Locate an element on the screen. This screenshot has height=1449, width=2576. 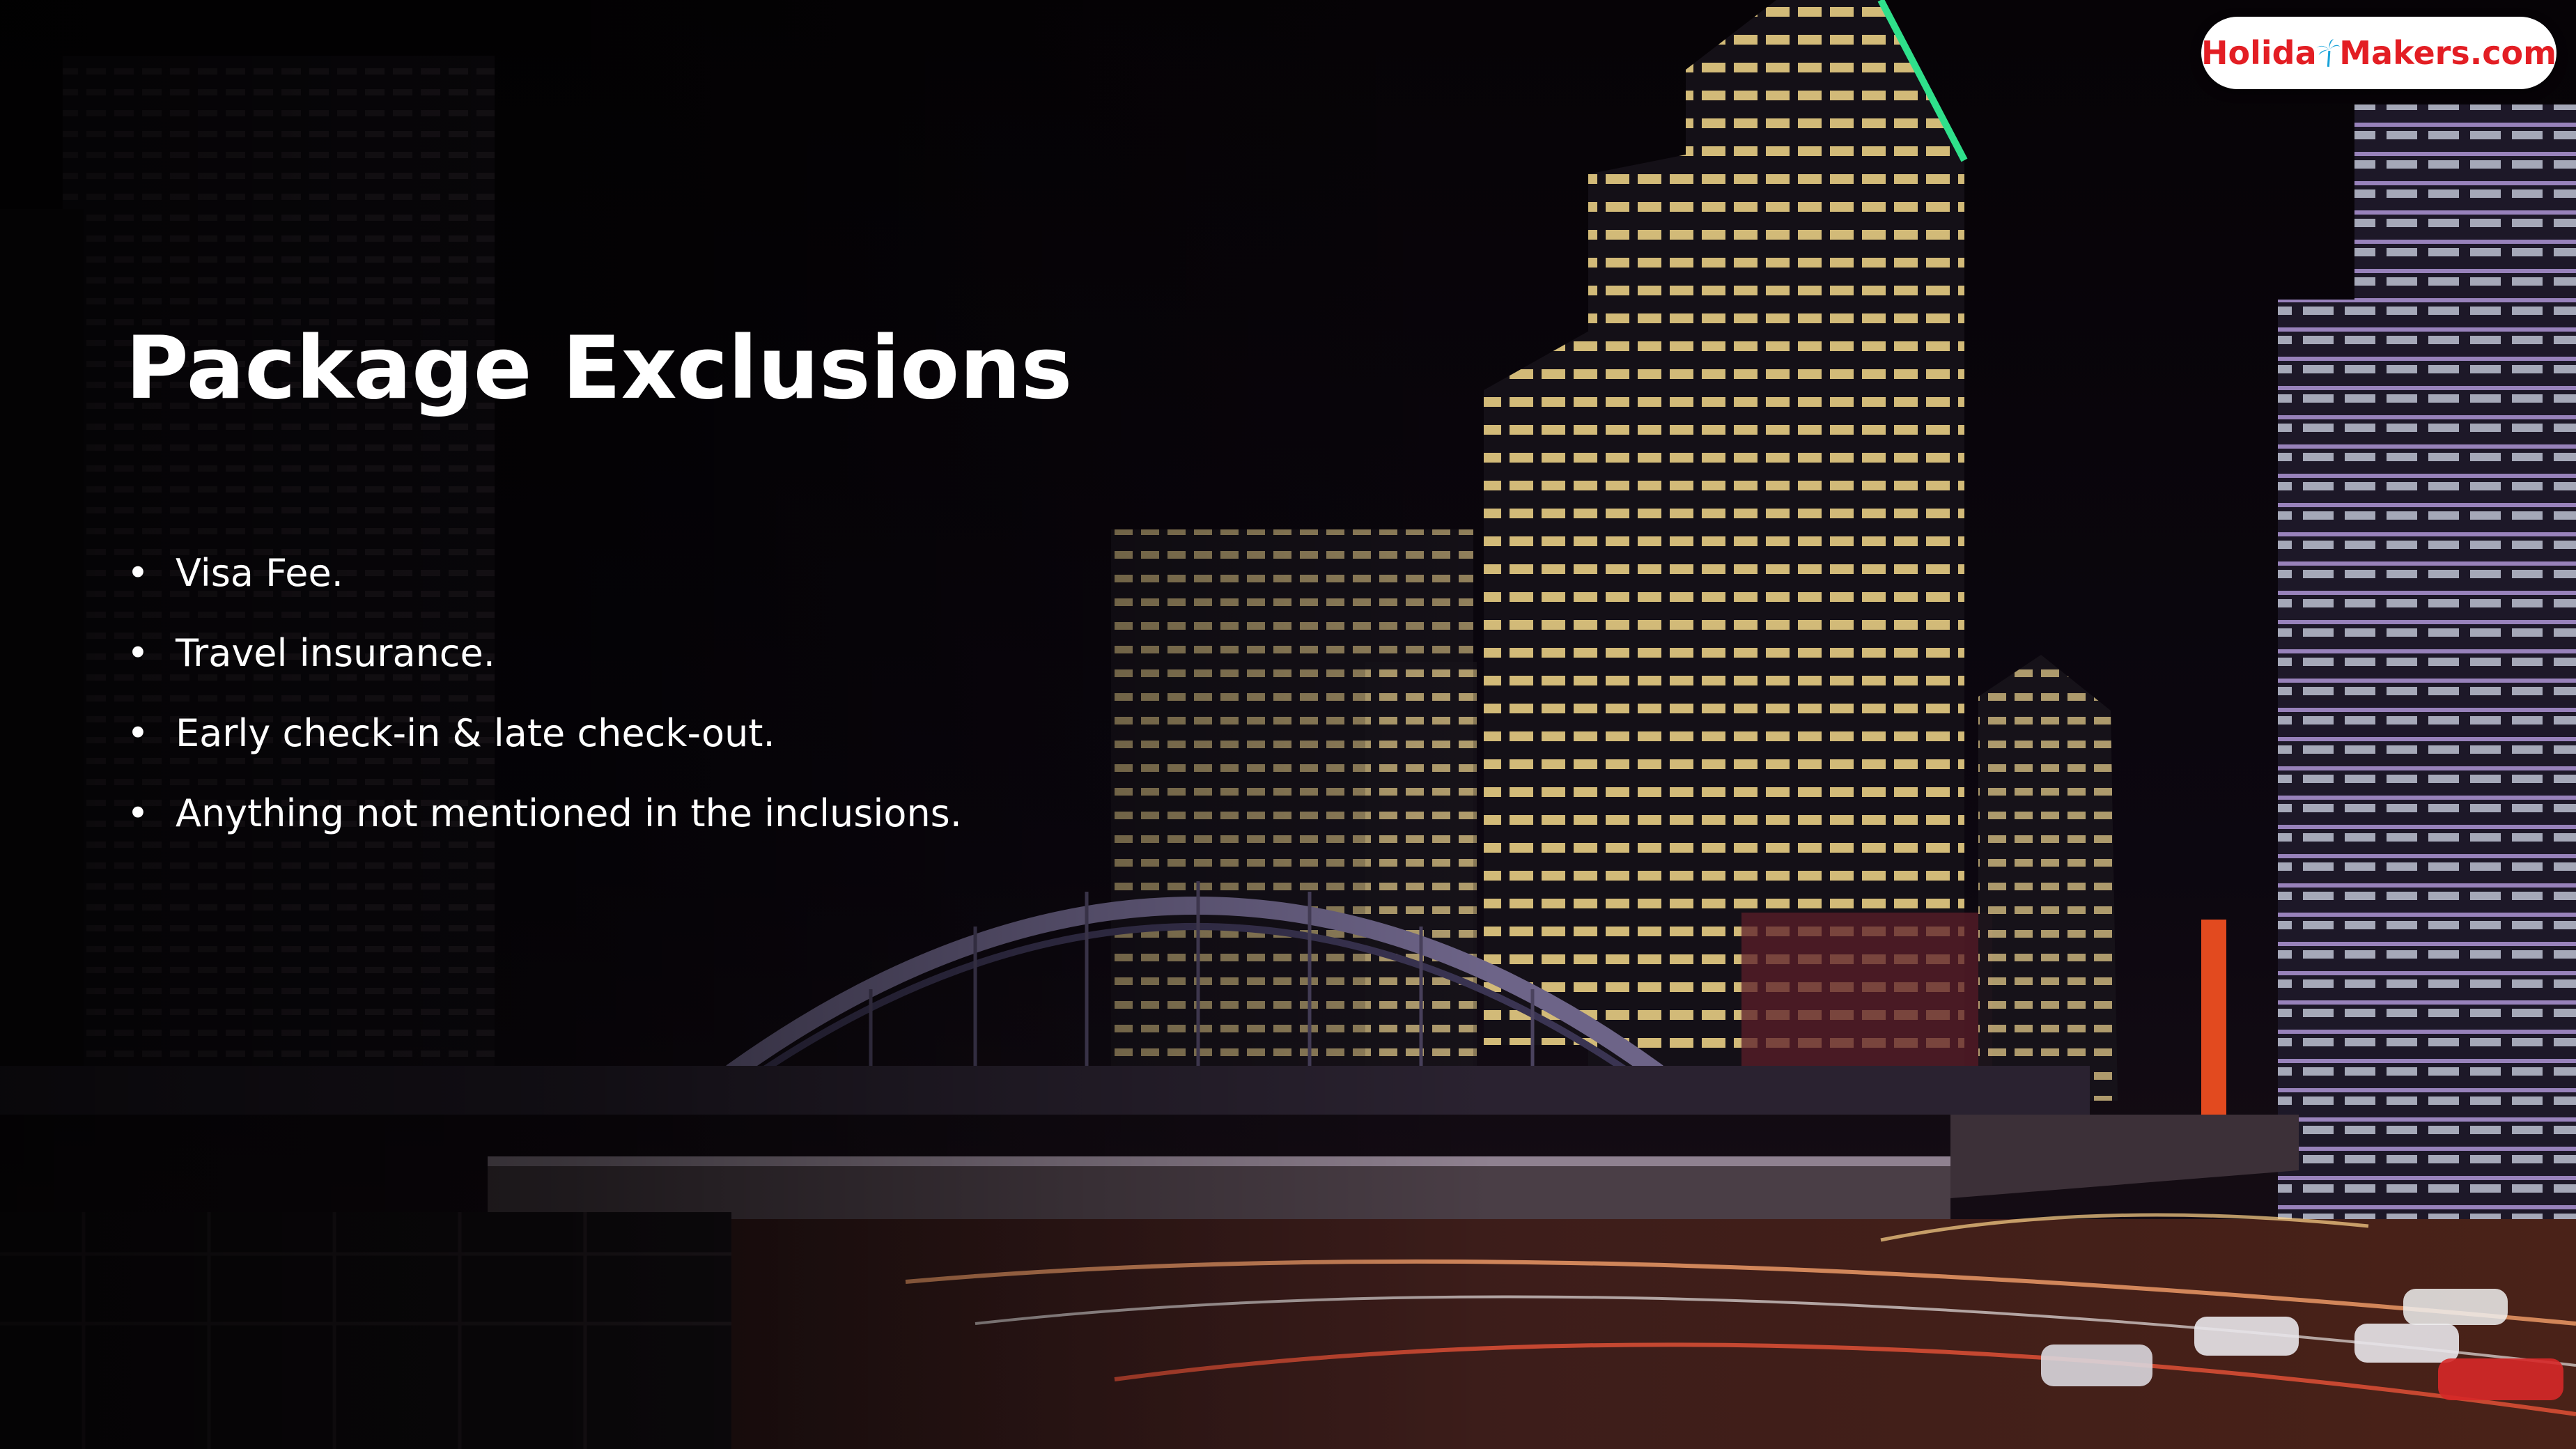
list-item: • Early check-in & late check-out. is located at coordinates (543, 751).